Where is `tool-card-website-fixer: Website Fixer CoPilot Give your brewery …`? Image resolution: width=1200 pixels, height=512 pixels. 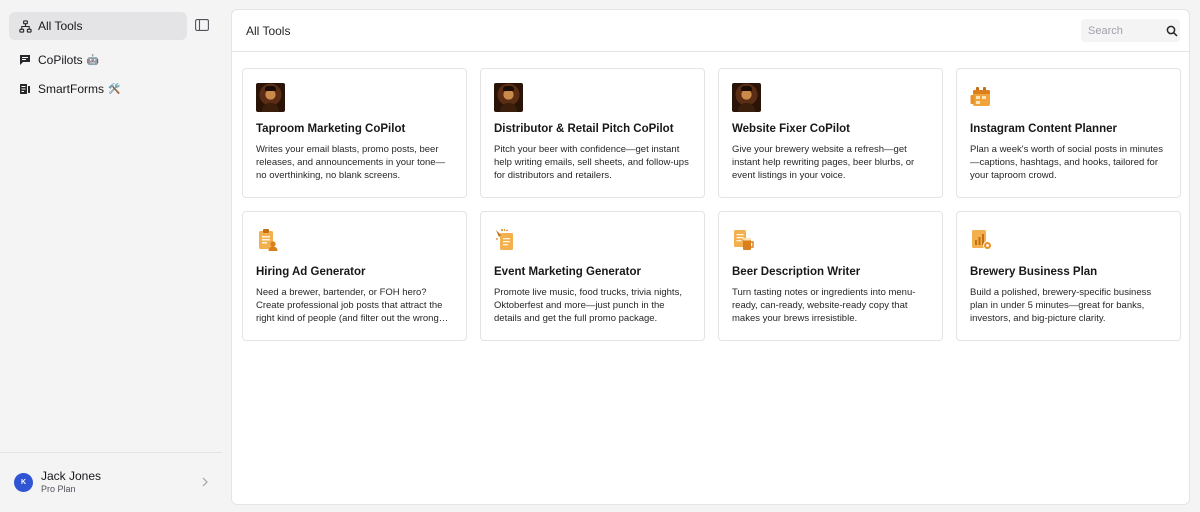
tool-card-website-fixer: Website Fixer CoPilot Give your brewery … is located at coordinates (830, 133).